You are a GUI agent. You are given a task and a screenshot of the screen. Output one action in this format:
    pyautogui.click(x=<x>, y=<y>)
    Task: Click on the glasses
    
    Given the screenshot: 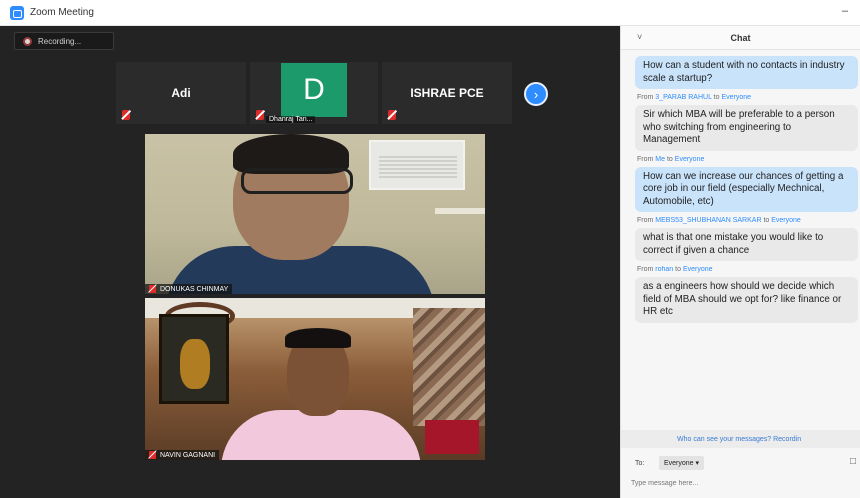 What is the action you would take?
    pyautogui.click(x=297, y=181)
    